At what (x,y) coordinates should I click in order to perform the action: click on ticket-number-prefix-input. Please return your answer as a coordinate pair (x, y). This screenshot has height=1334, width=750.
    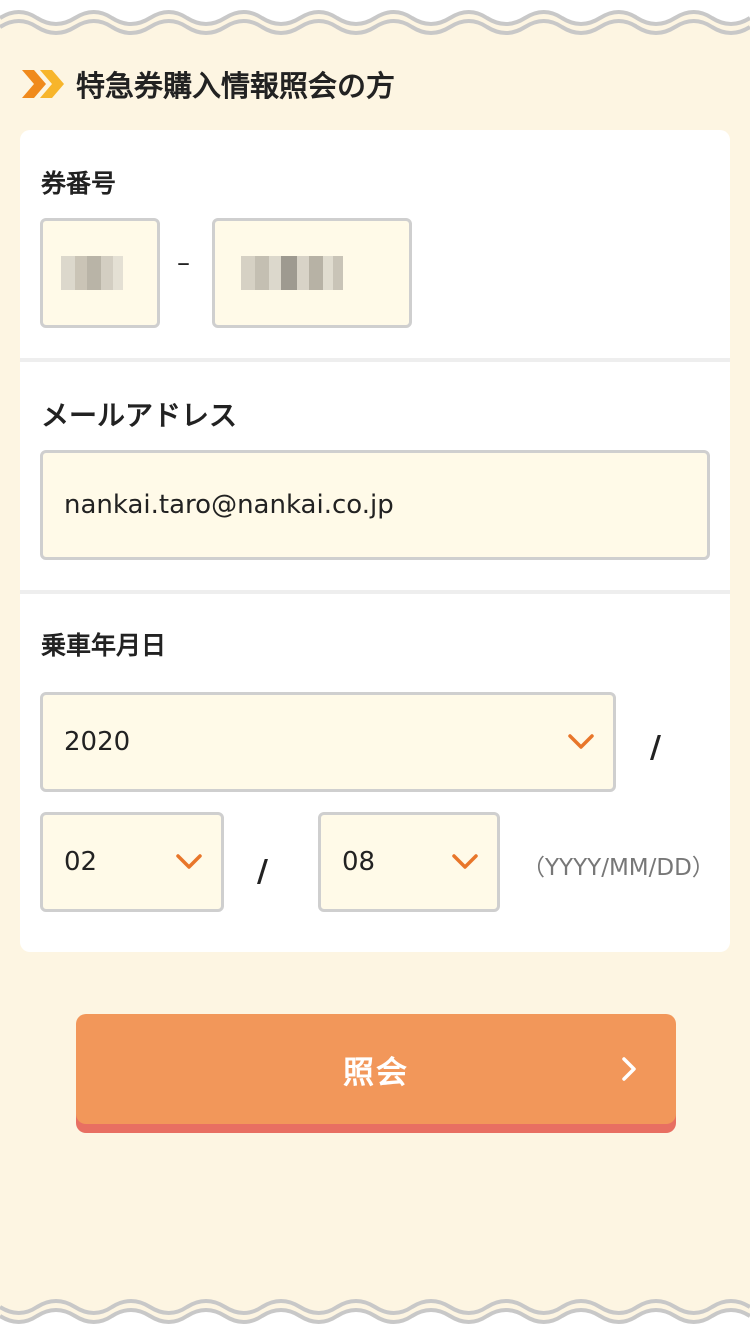
    Looking at the image, I should click on (100, 273).